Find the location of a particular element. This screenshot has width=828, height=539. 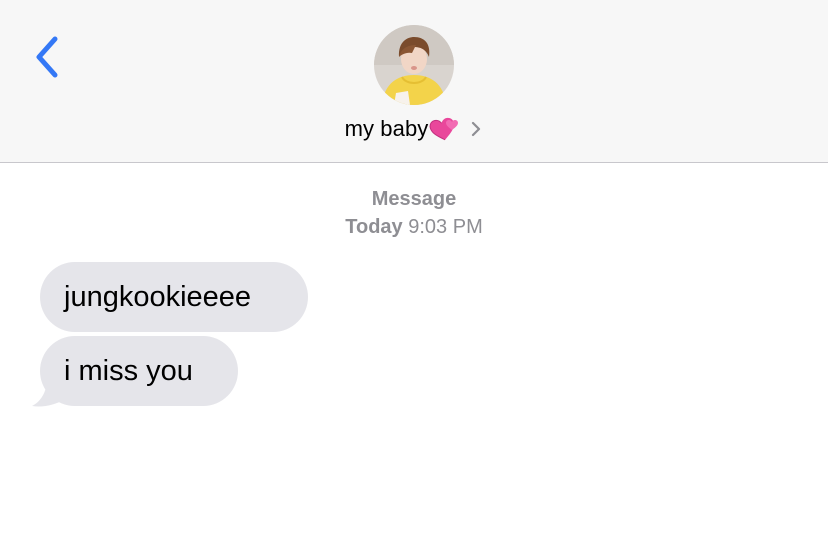

avatar-photo is located at coordinates (414, 65).